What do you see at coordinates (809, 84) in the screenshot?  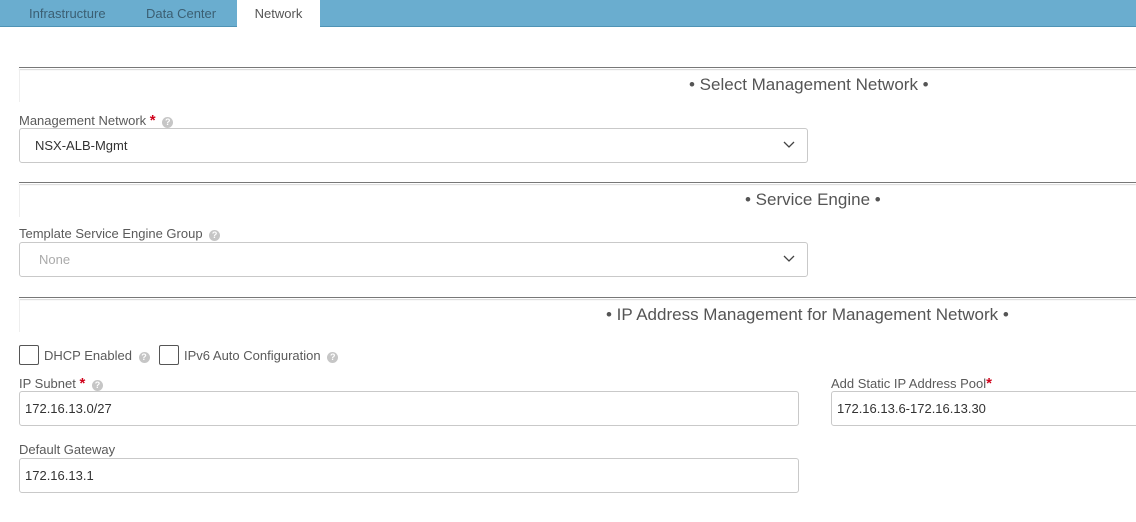 I see `section-title-management: • Select Management Network •` at bounding box center [809, 84].